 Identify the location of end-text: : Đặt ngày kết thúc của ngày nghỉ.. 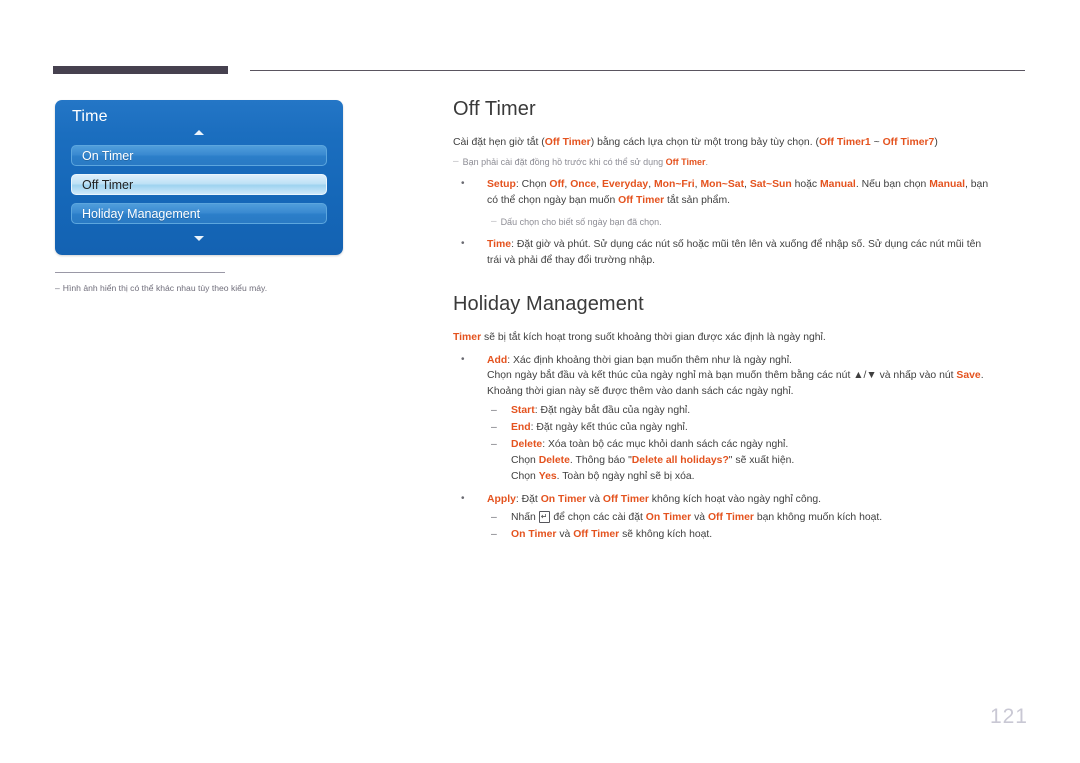
(609, 427).